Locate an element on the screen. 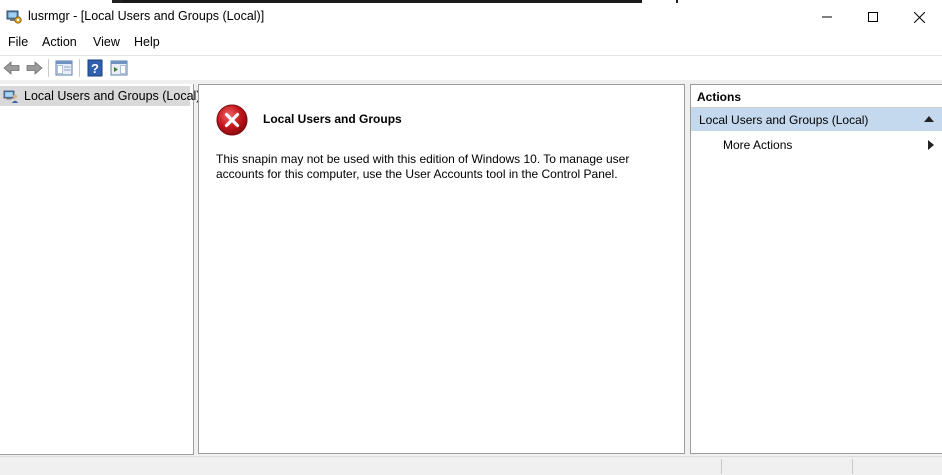  more-actions-label: More Actions is located at coordinates (758, 145).